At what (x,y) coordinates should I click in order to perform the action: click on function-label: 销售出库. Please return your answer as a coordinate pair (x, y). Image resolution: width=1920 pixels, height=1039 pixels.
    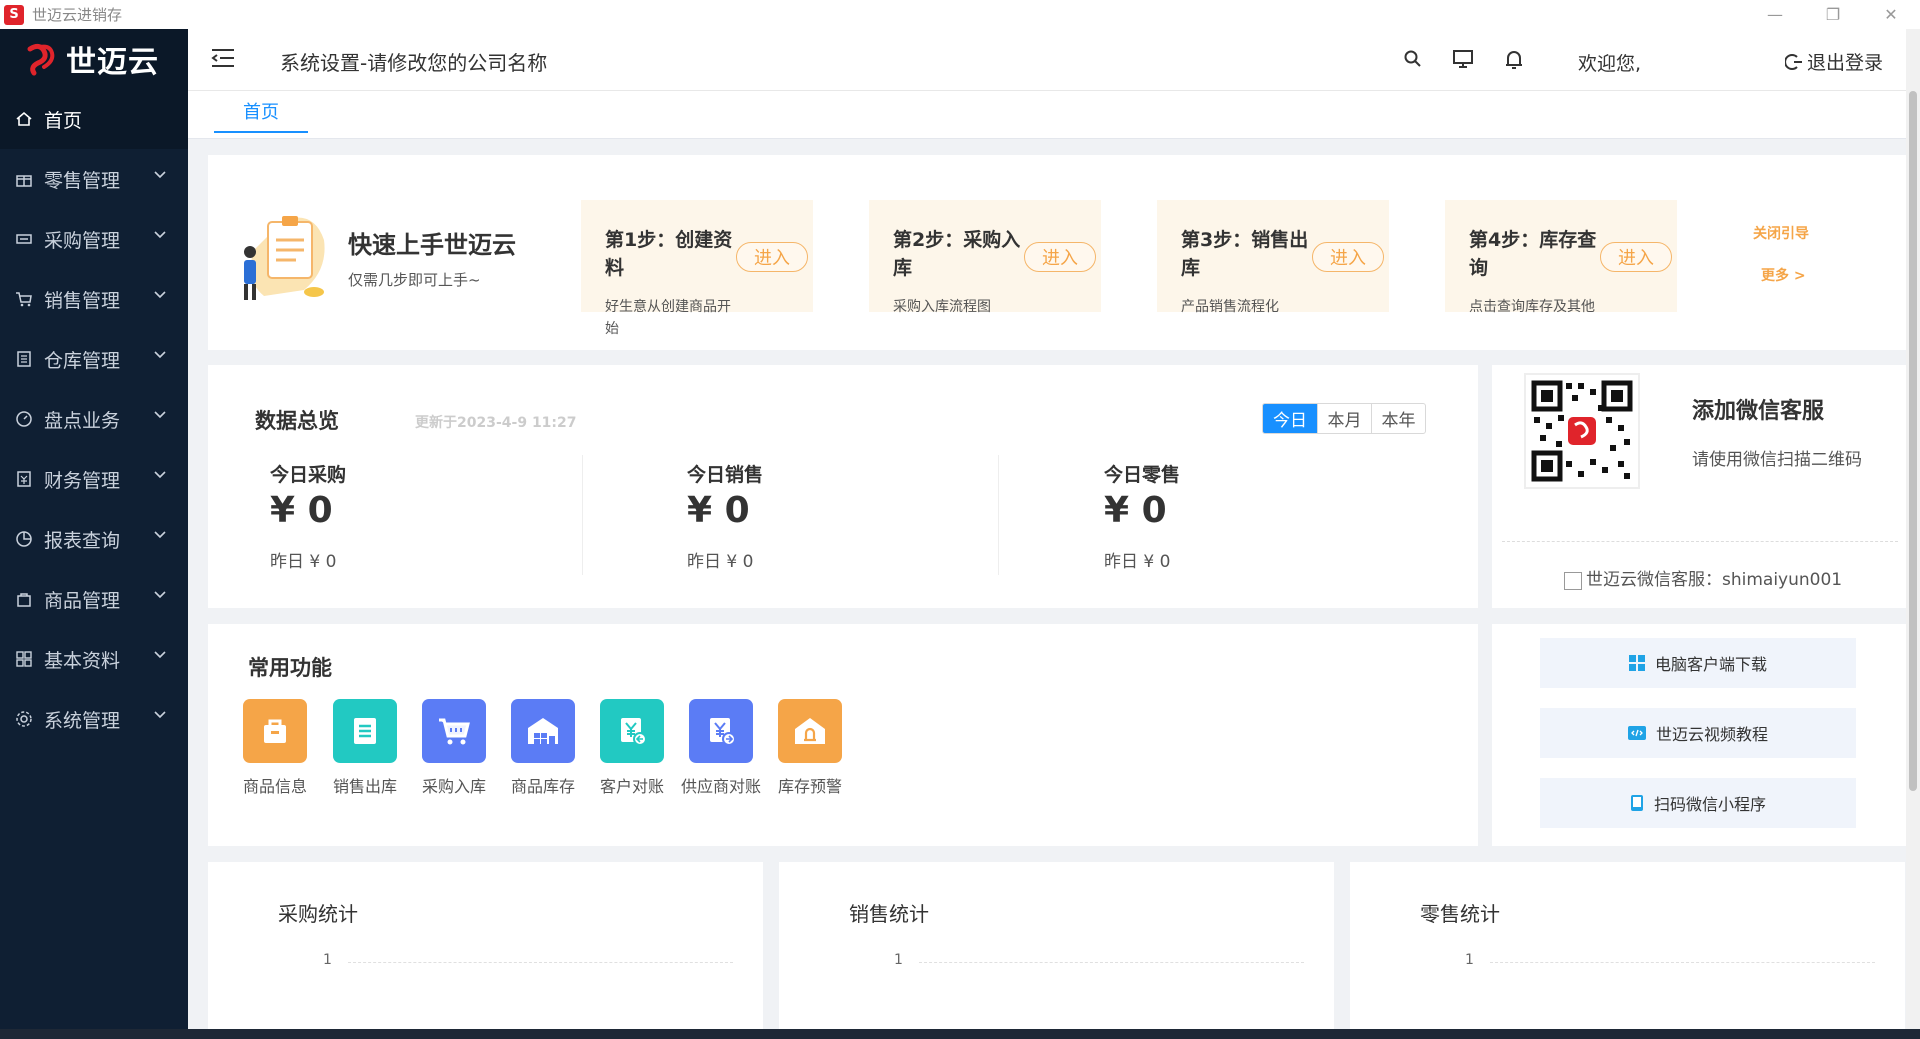
    Looking at the image, I should click on (364, 786).